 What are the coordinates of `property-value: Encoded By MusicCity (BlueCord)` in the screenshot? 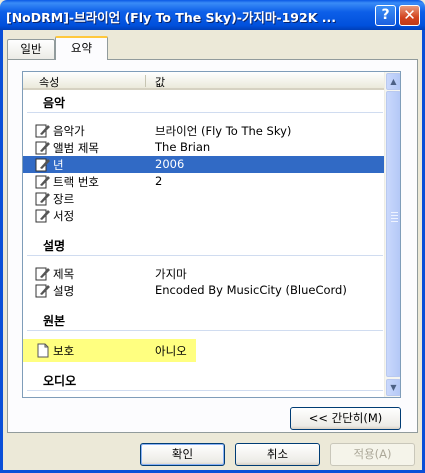 It's located at (251, 290).